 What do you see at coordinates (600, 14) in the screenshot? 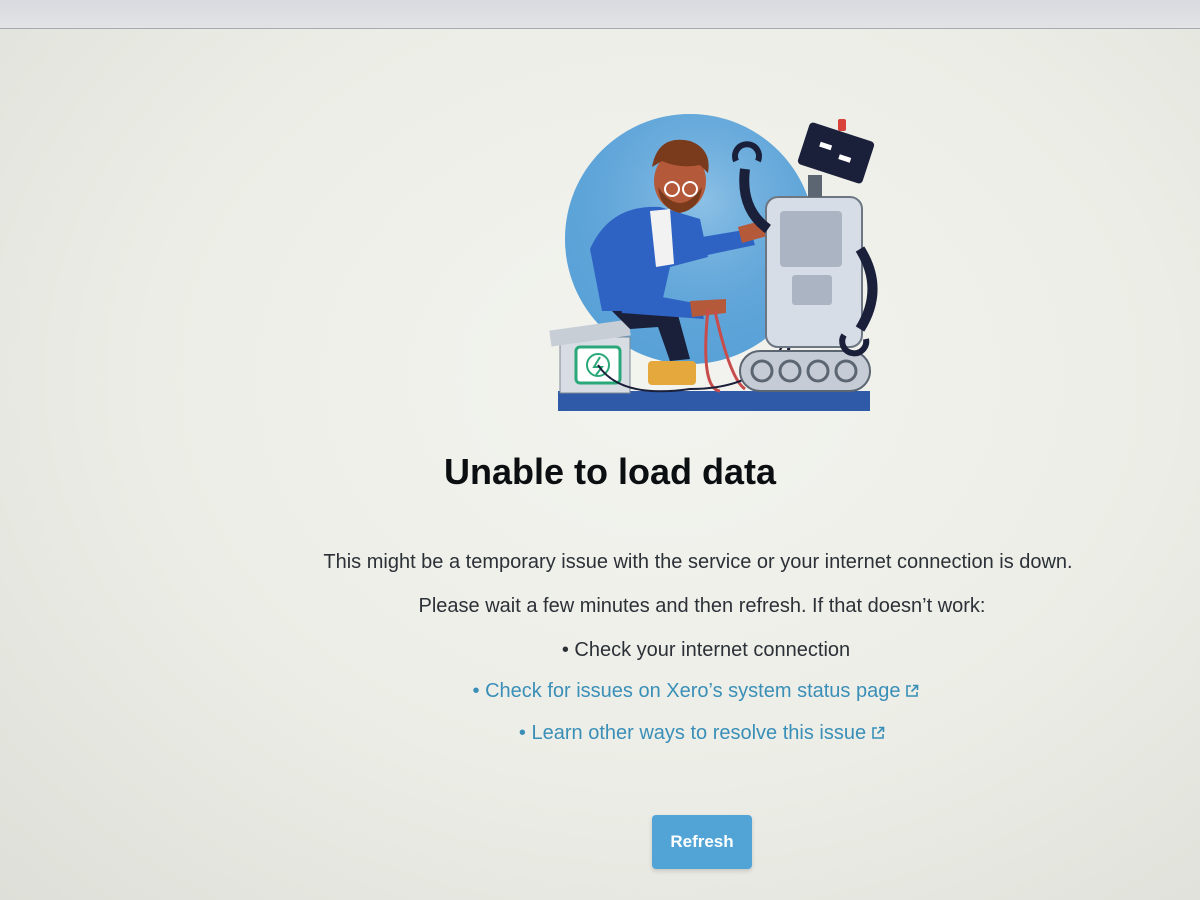
I see `browser-top-strip` at bounding box center [600, 14].